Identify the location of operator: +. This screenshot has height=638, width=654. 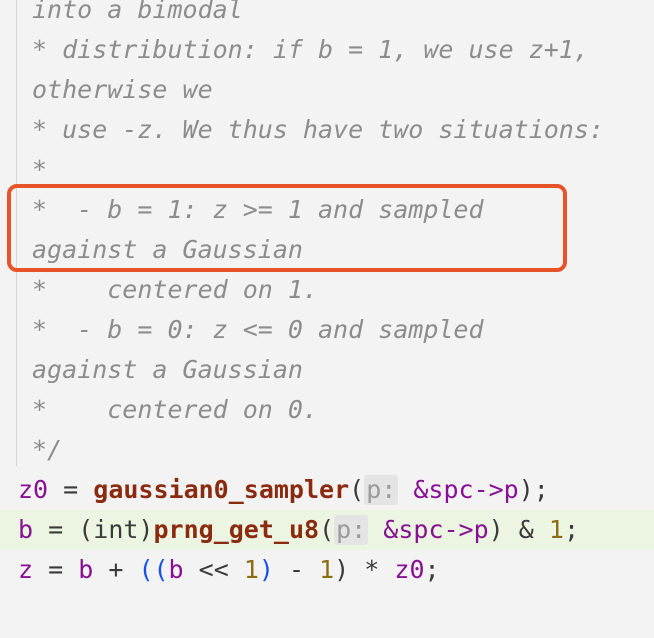
(116, 569).